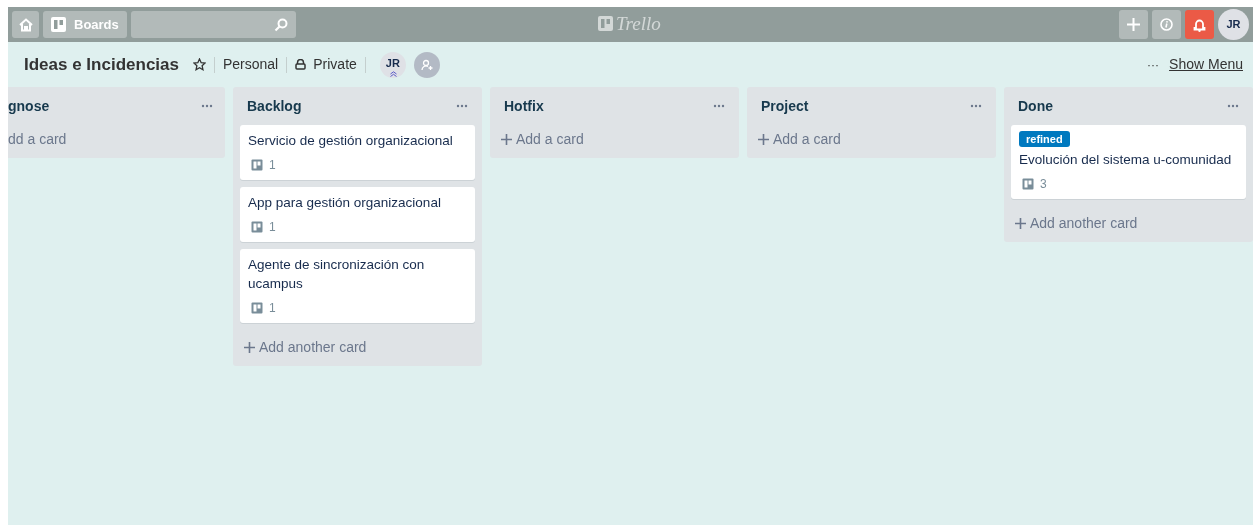 Image resolution: width=1253 pixels, height=525 pixels. Describe the element at coordinates (280, 24) in the screenshot. I see `search-icon` at that location.